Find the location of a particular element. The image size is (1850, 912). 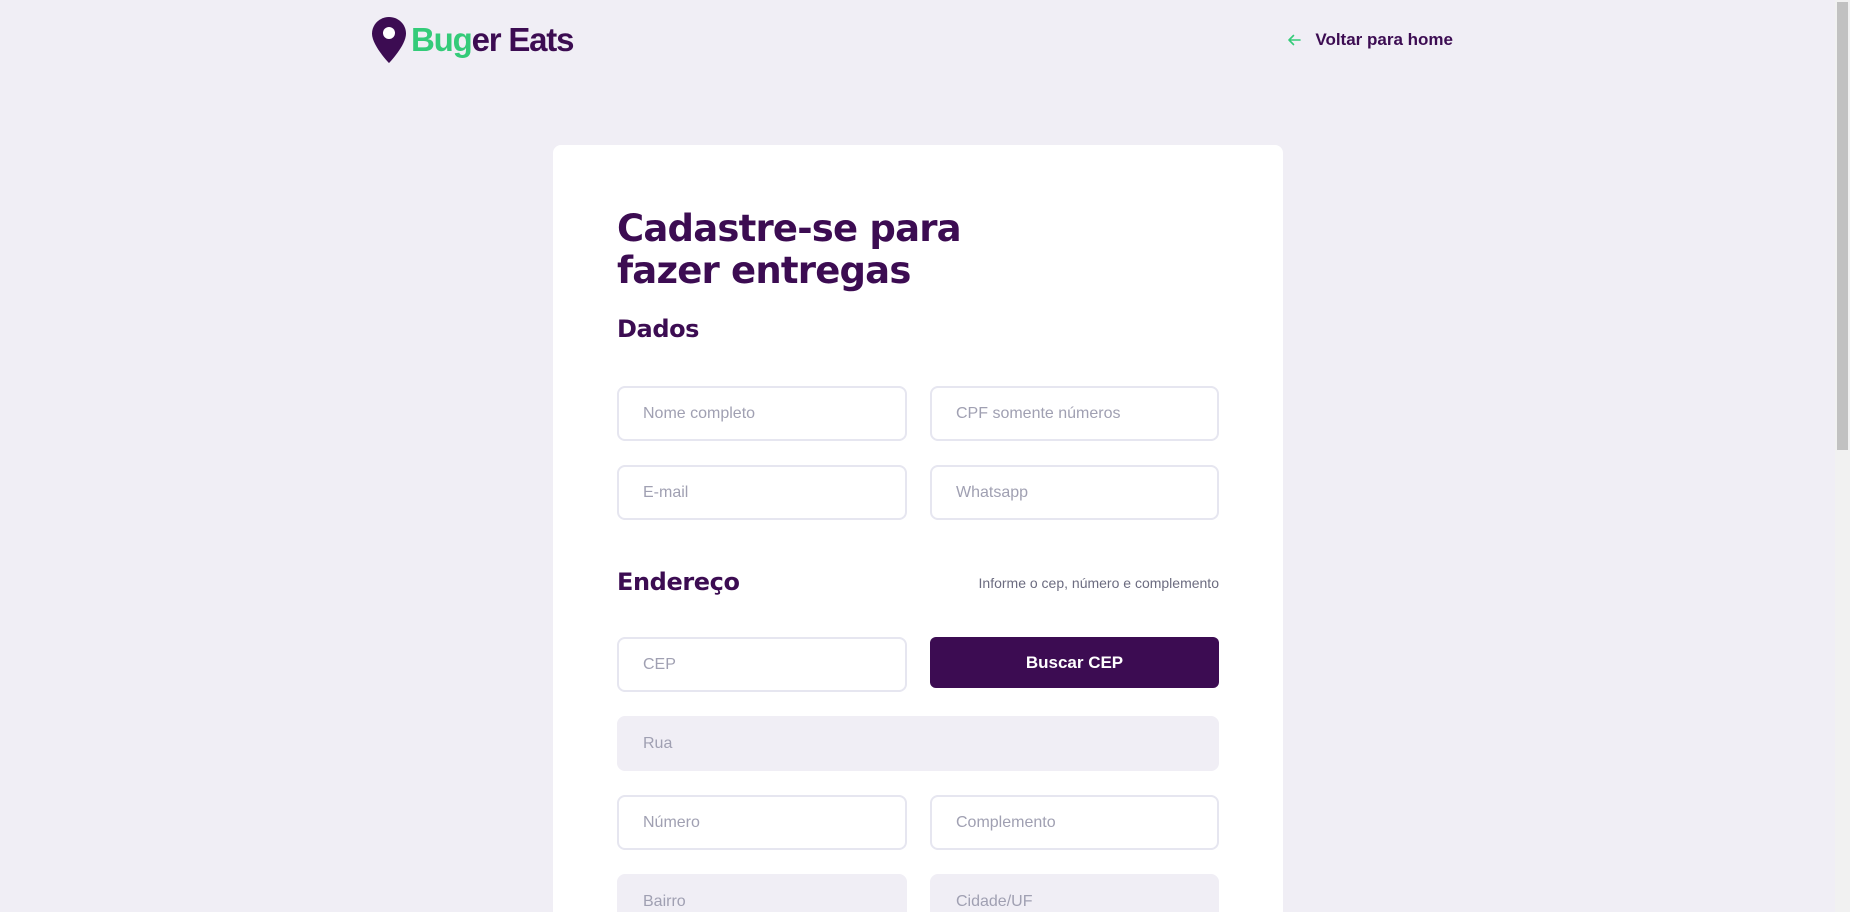

section-title-endereco: Endereço is located at coordinates (678, 582).